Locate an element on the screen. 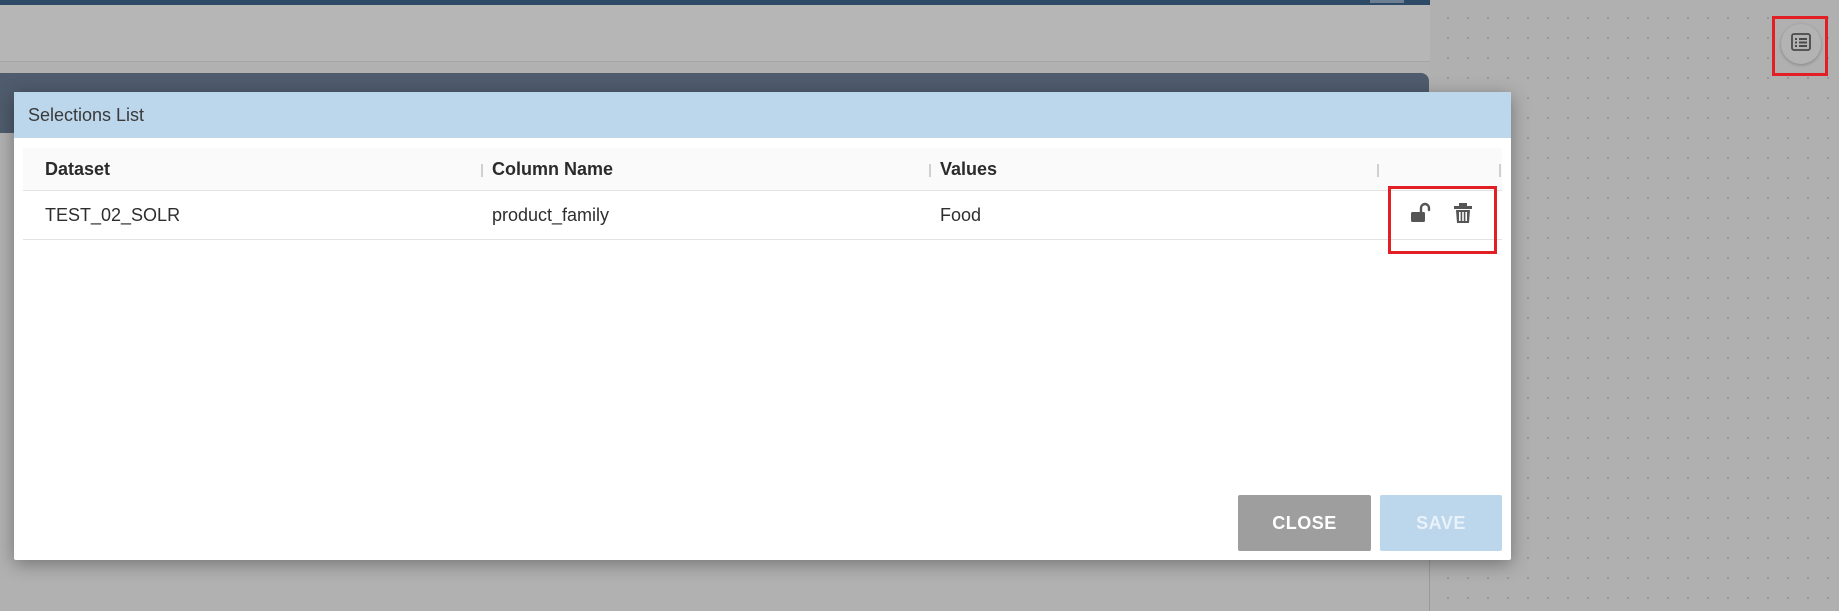 This screenshot has height=611, width=1839. column-header-dataset: Dataset is located at coordinates (77, 169).